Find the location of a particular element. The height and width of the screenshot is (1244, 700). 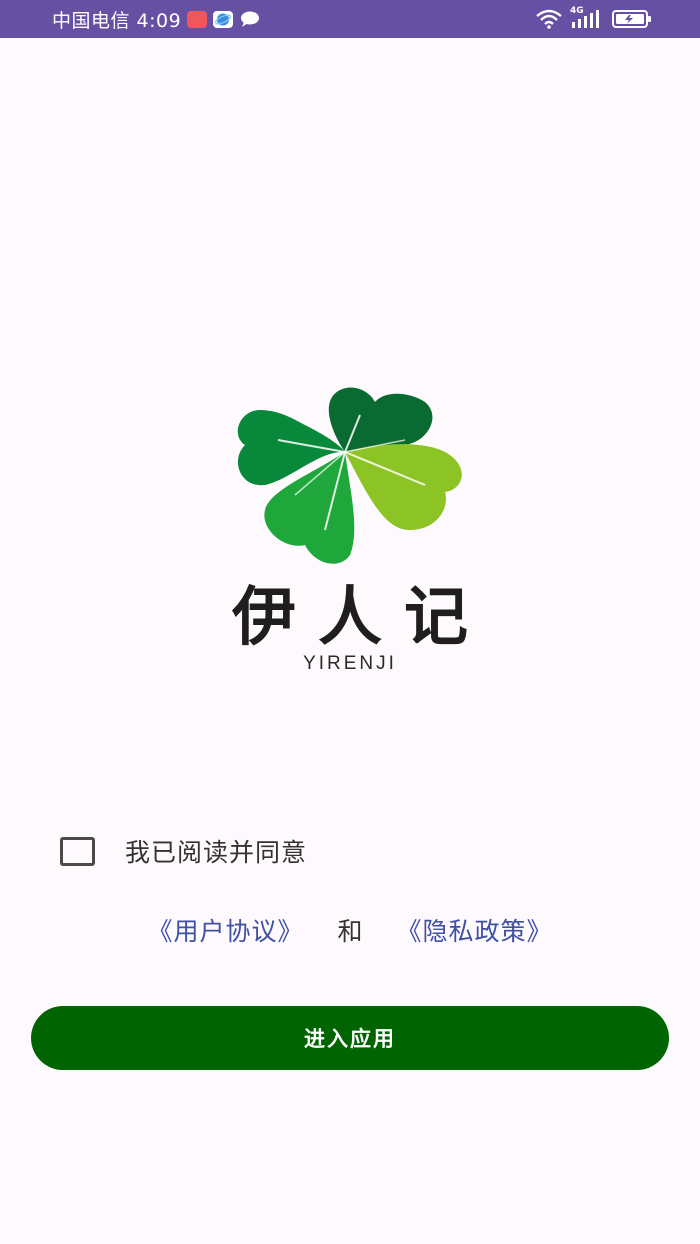

wifi-icon is located at coordinates (549, 19).